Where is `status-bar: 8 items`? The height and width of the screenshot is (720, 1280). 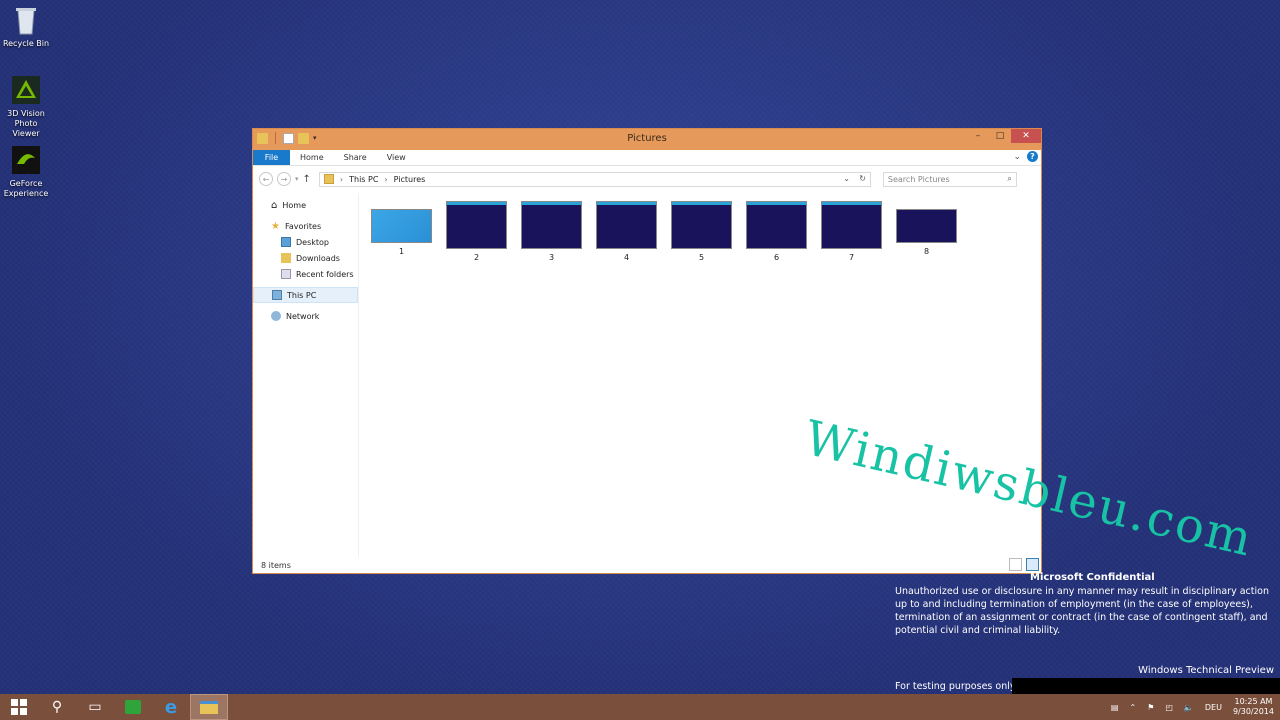
status-bar: 8 items is located at coordinates (647, 565).